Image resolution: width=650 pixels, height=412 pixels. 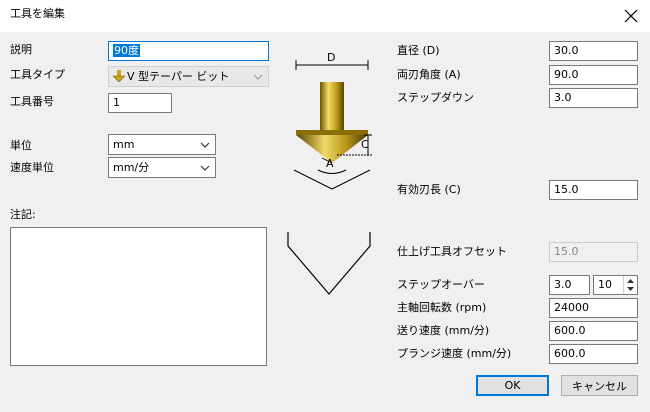 I want to click on feed-rate-label: 送り速度 (mm/分), so click(x=443, y=330).